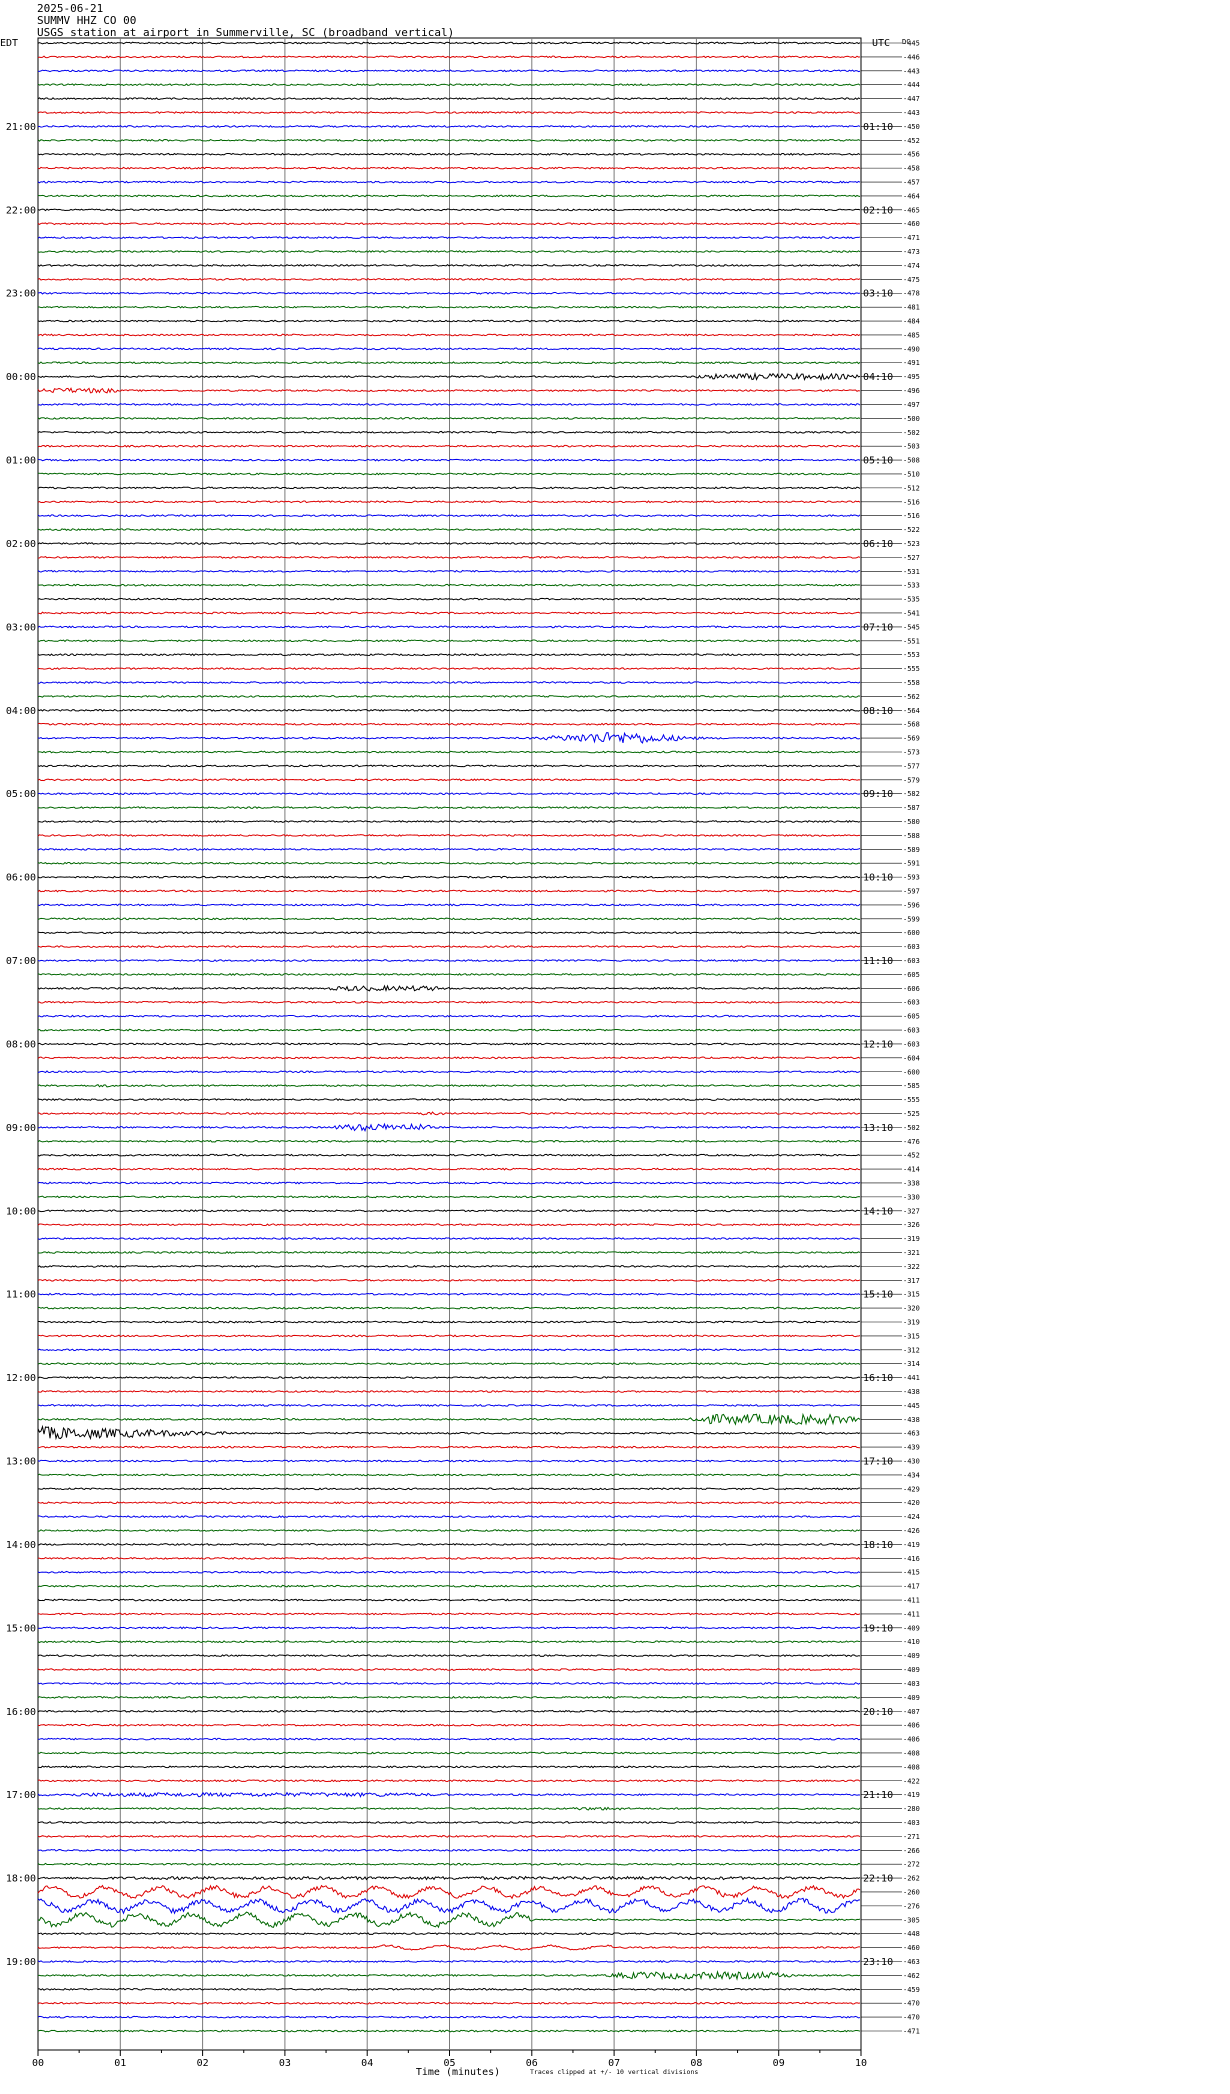 Image resolution: width=1230 pixels, height=2094 pixels. I want to click on trace-offset-label: -438, so click(911, 1420).